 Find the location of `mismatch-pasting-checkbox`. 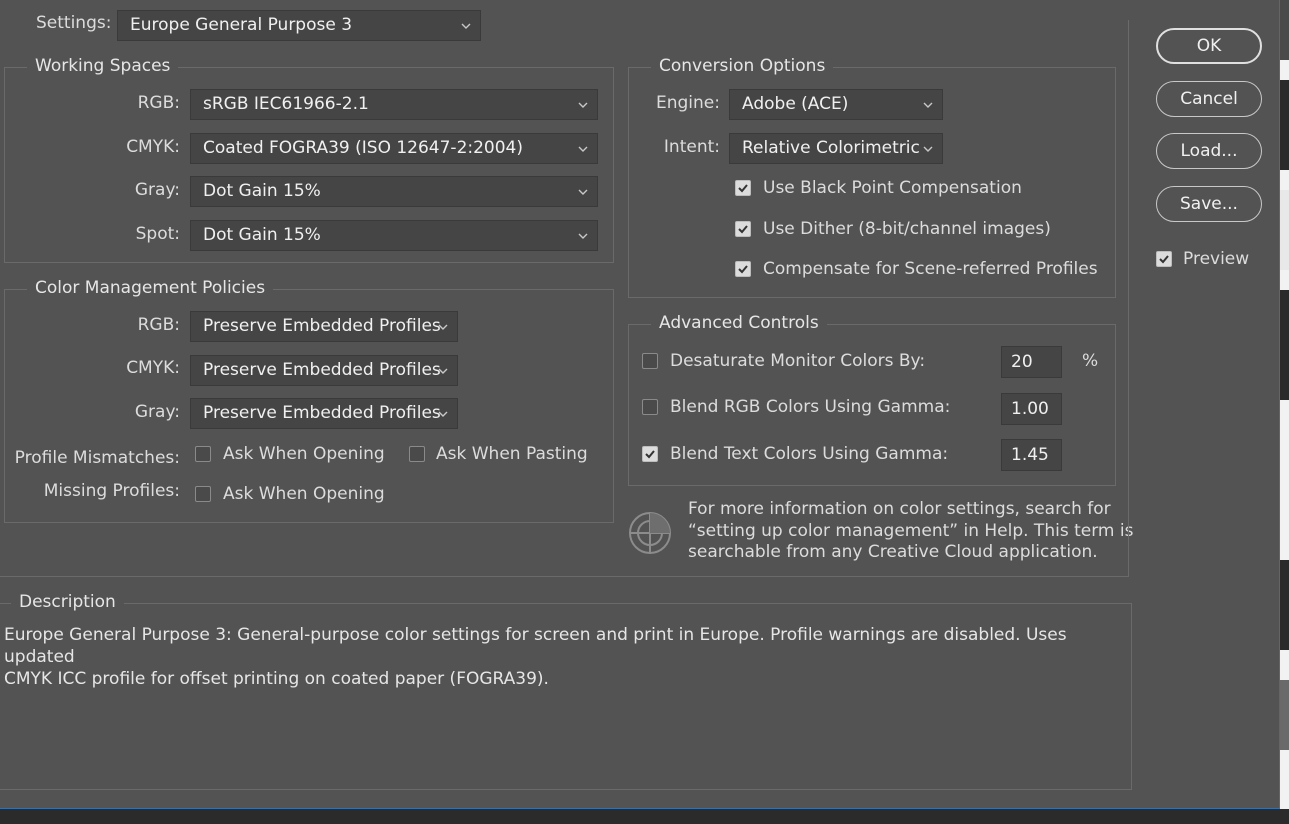

mismatch-pasting-checkbox is located at coordinates (417, 454).